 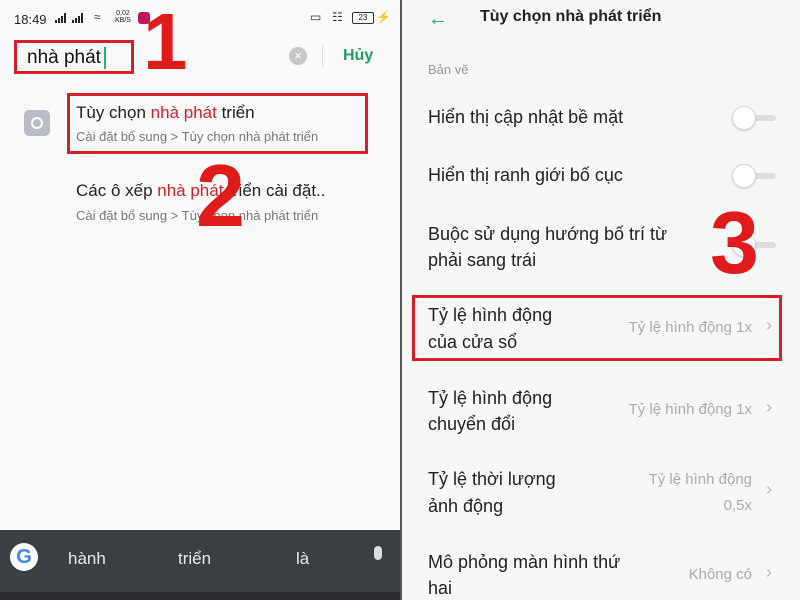 What do you see at coordinates (358, 56) in the screenshot?
I see `cancel-button: Hủy` at bounding box center [358, 56].